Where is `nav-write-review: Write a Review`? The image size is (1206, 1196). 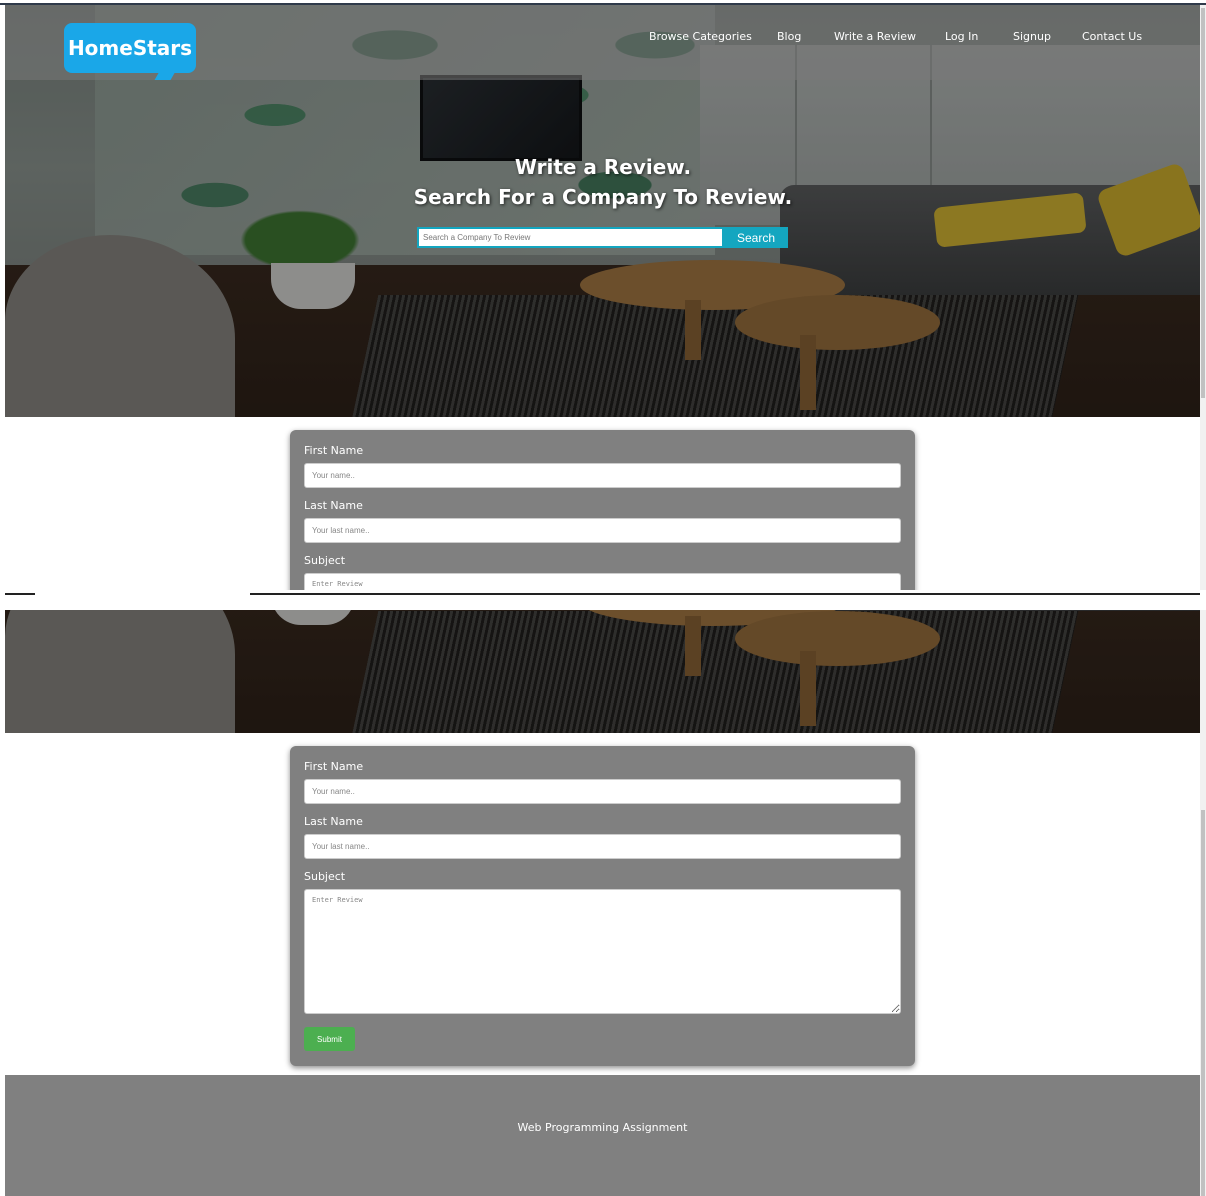 nav-write-review: Write a Review is located at coordinates (875, 36).